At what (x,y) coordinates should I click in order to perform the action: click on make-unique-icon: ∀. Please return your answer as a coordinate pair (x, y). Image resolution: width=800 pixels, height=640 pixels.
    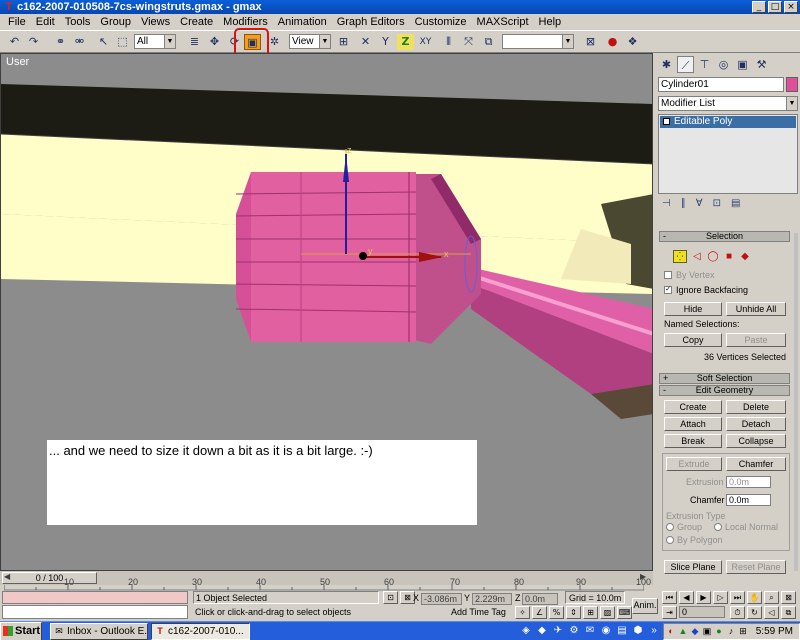
    Looking at the image, I should click on (699, 206).